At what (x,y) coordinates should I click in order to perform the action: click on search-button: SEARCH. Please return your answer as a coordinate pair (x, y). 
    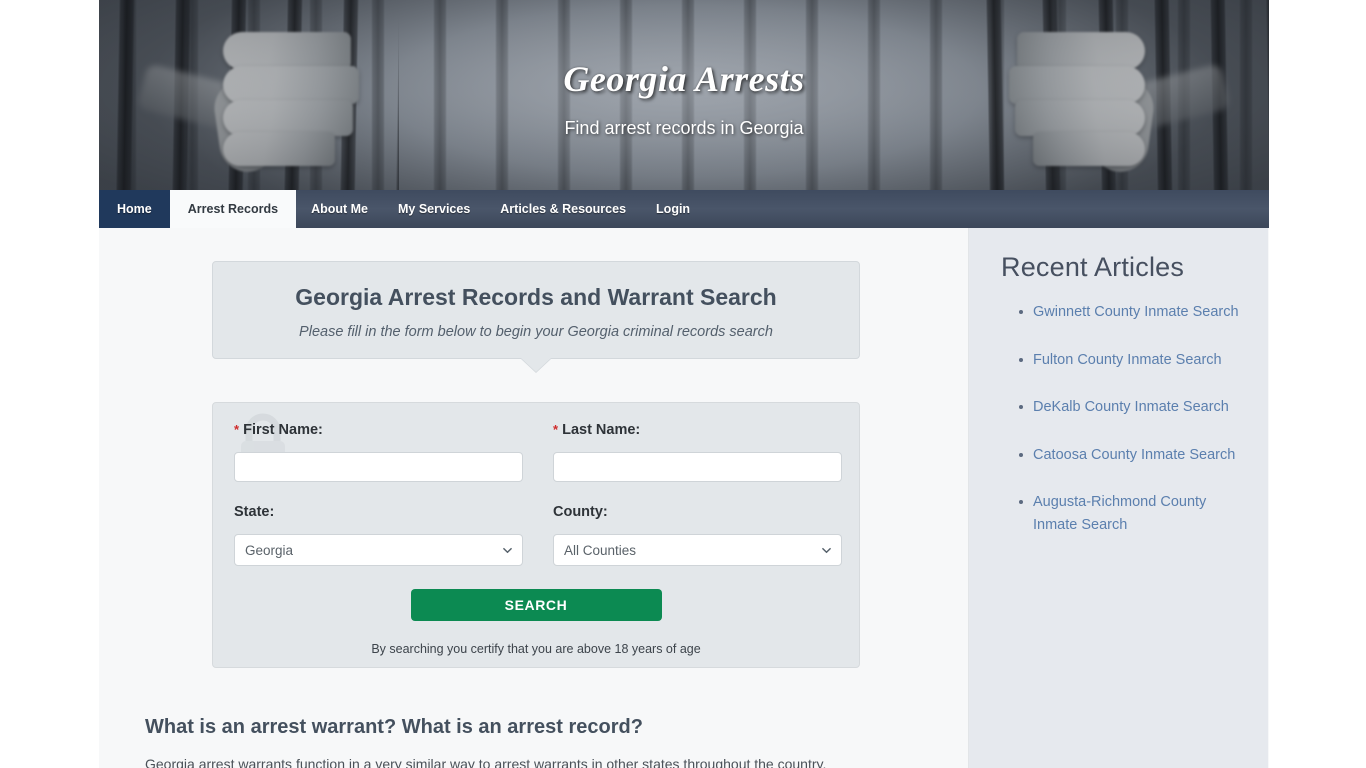
    Looking at the image, I should click on (536, 605).